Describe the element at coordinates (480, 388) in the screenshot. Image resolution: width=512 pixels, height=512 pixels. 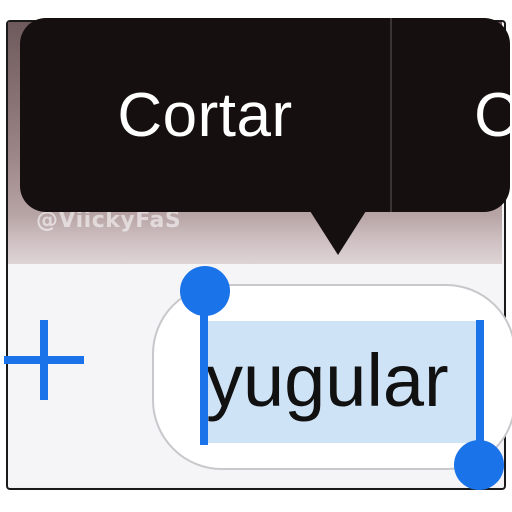
I see `selection-end-handle` at that location.